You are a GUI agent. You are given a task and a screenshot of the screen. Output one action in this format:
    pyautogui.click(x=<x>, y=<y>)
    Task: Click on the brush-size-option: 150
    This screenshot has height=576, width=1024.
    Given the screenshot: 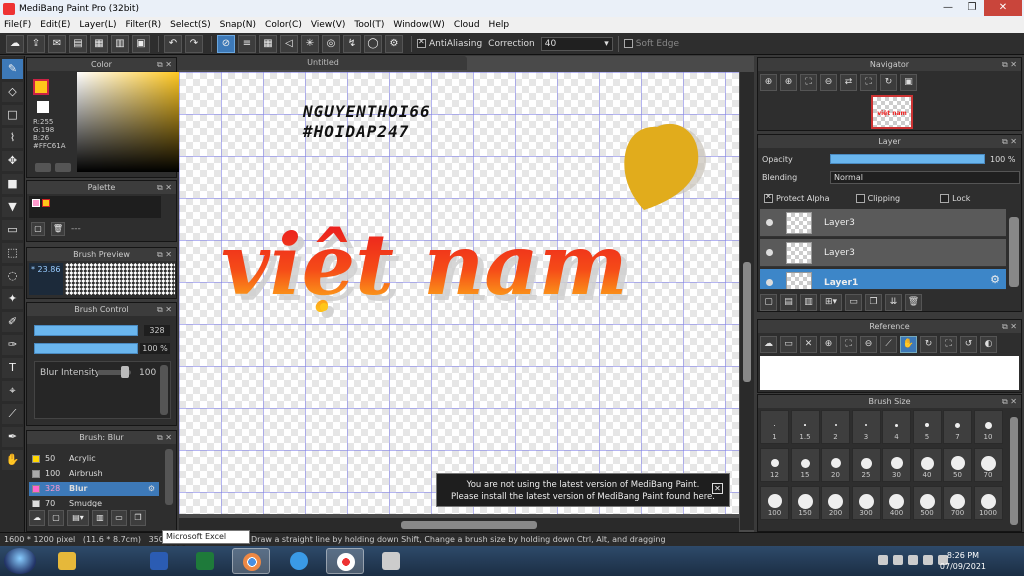 What is the action you would take?
    pyautogui.click(x=805, y=503)
    